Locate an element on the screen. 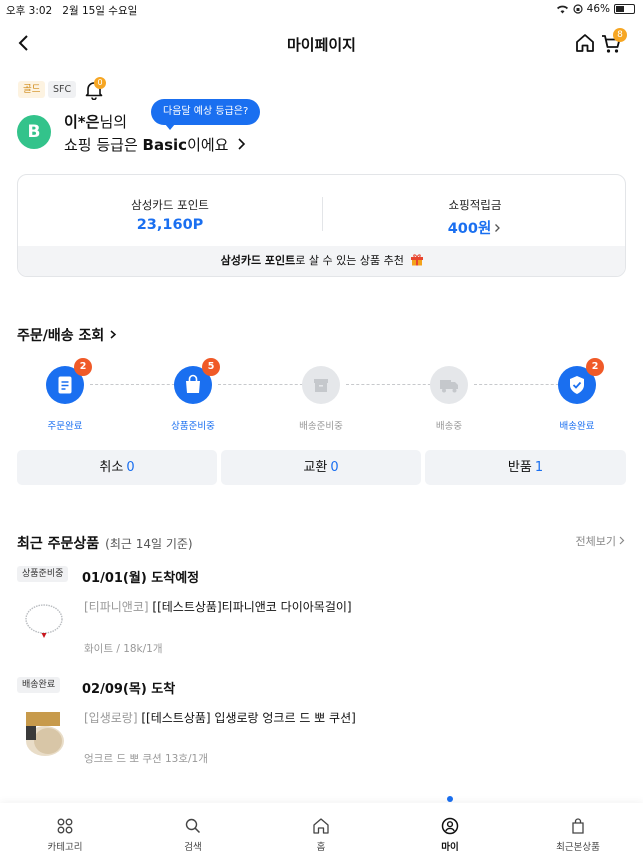 The image size is (643, 858). product-name: [입생로랑] [[테스트상품] 입생로랑 엉크르 드 뽀 쿠션] is located at coordinates (220, 717).